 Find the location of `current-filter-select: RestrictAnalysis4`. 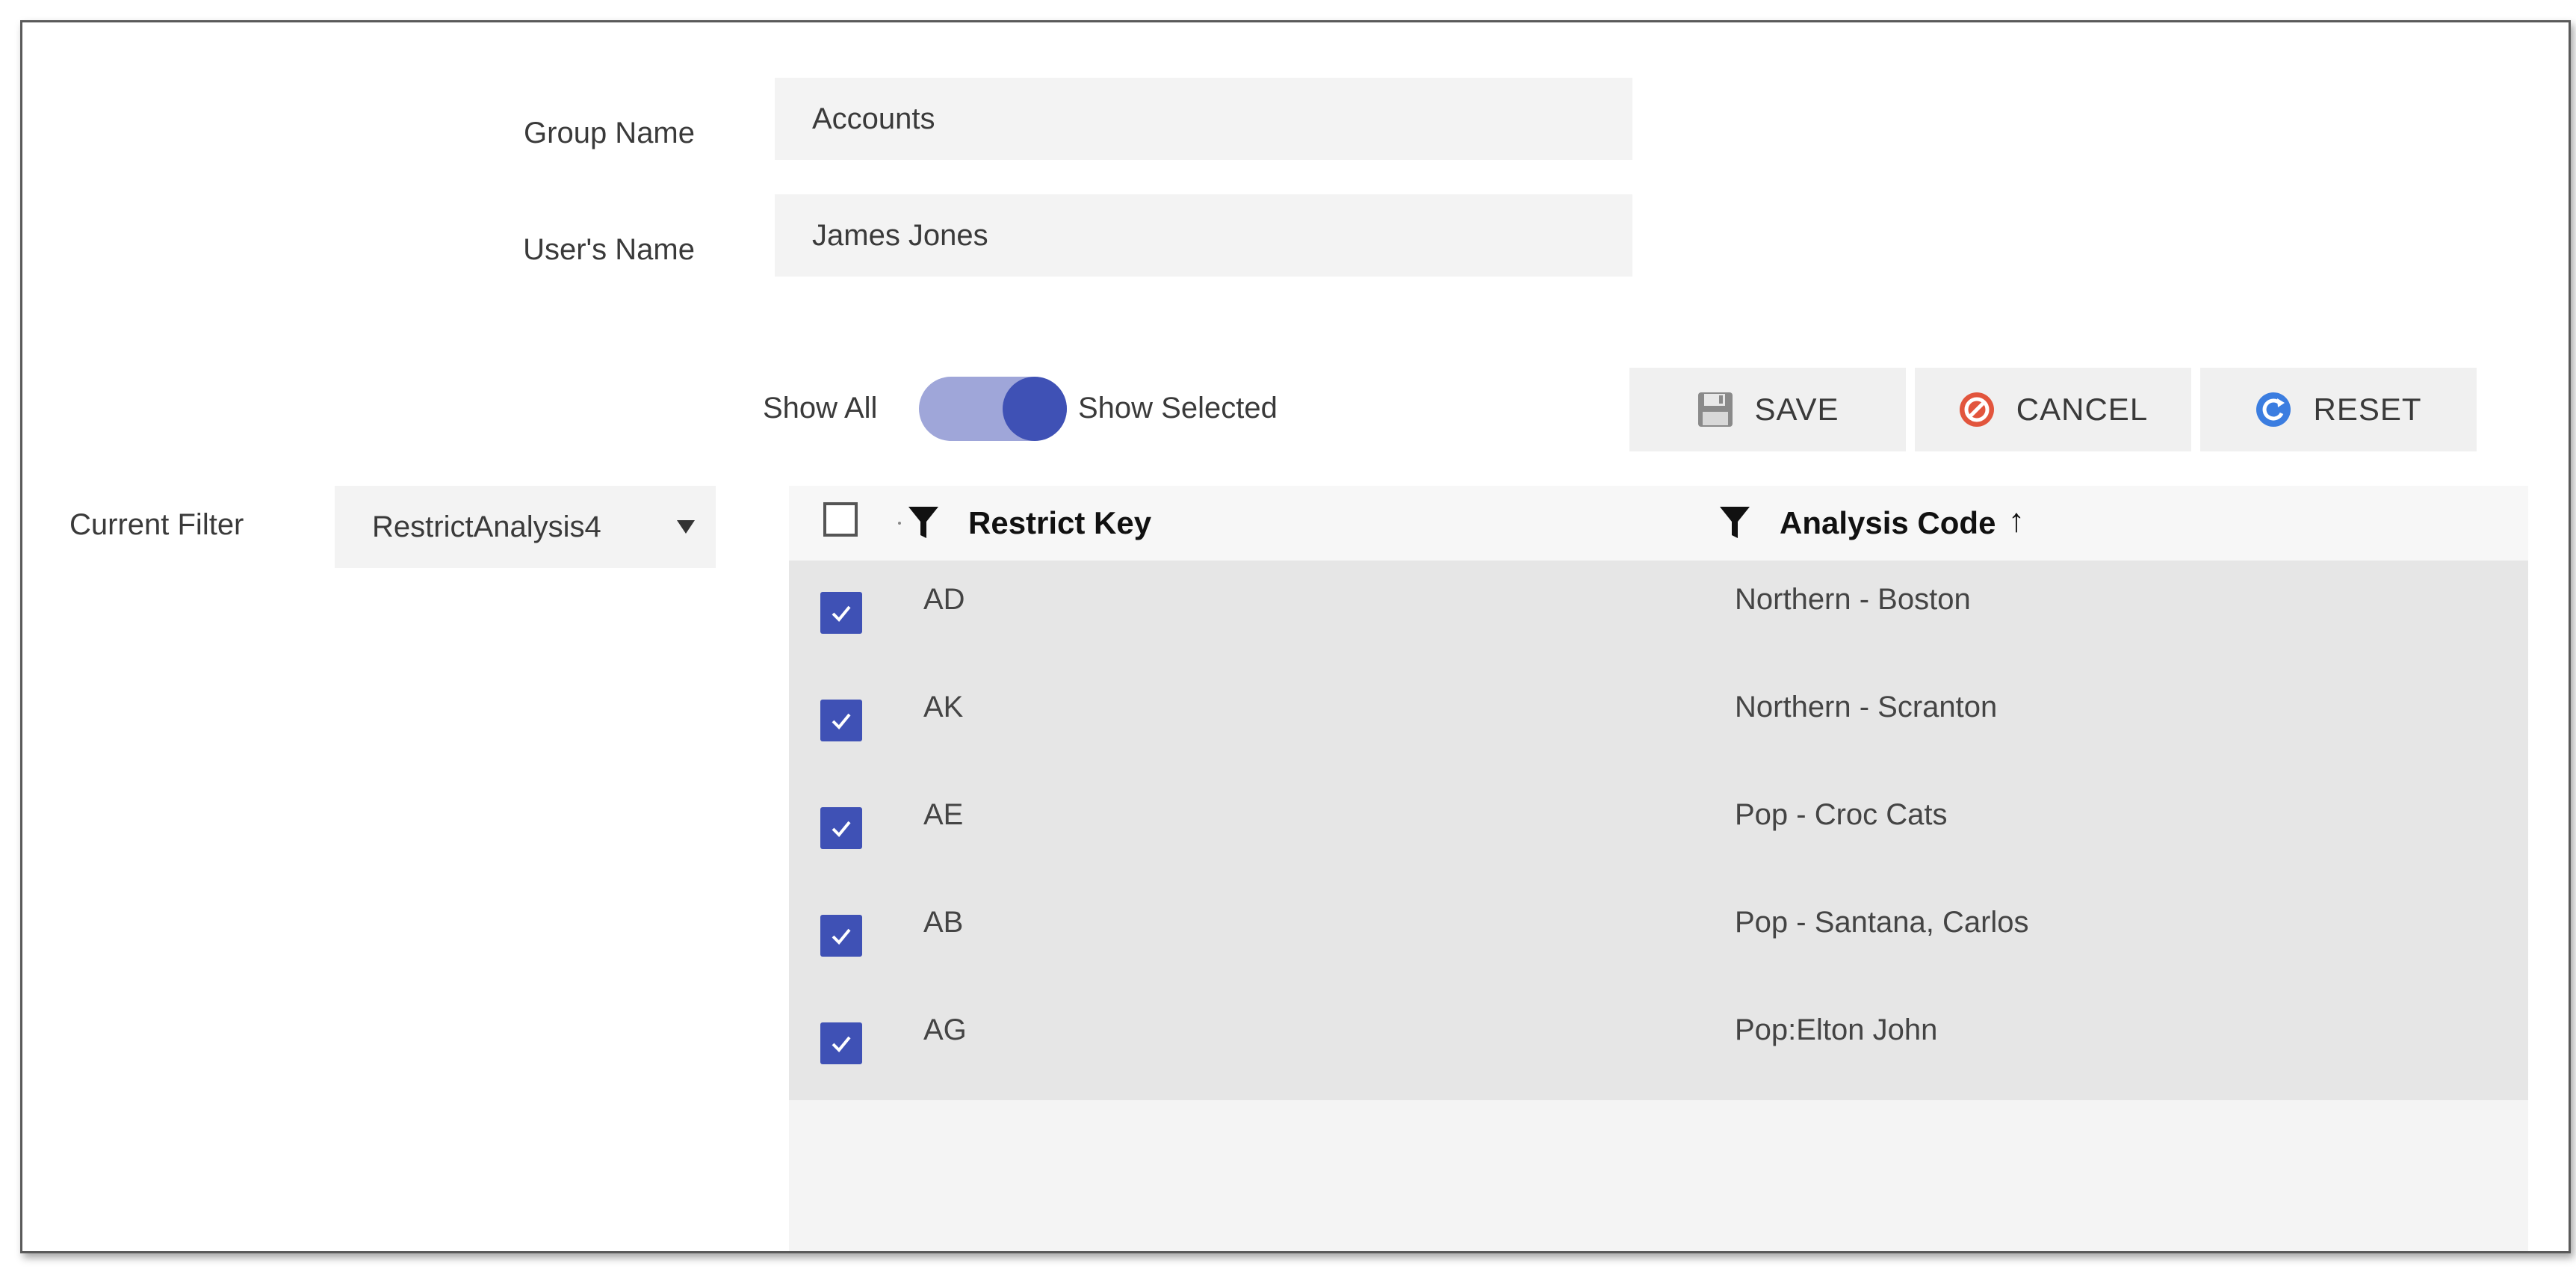

current-filter-select: RestrictAnalysis4 is located at coordinates (525, 527).